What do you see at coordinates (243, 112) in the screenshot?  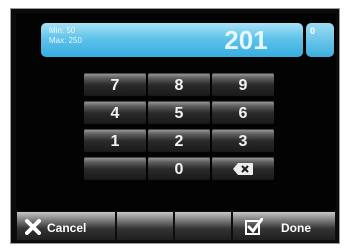 I see `key-6: 6` at bounding box center [243, 112].